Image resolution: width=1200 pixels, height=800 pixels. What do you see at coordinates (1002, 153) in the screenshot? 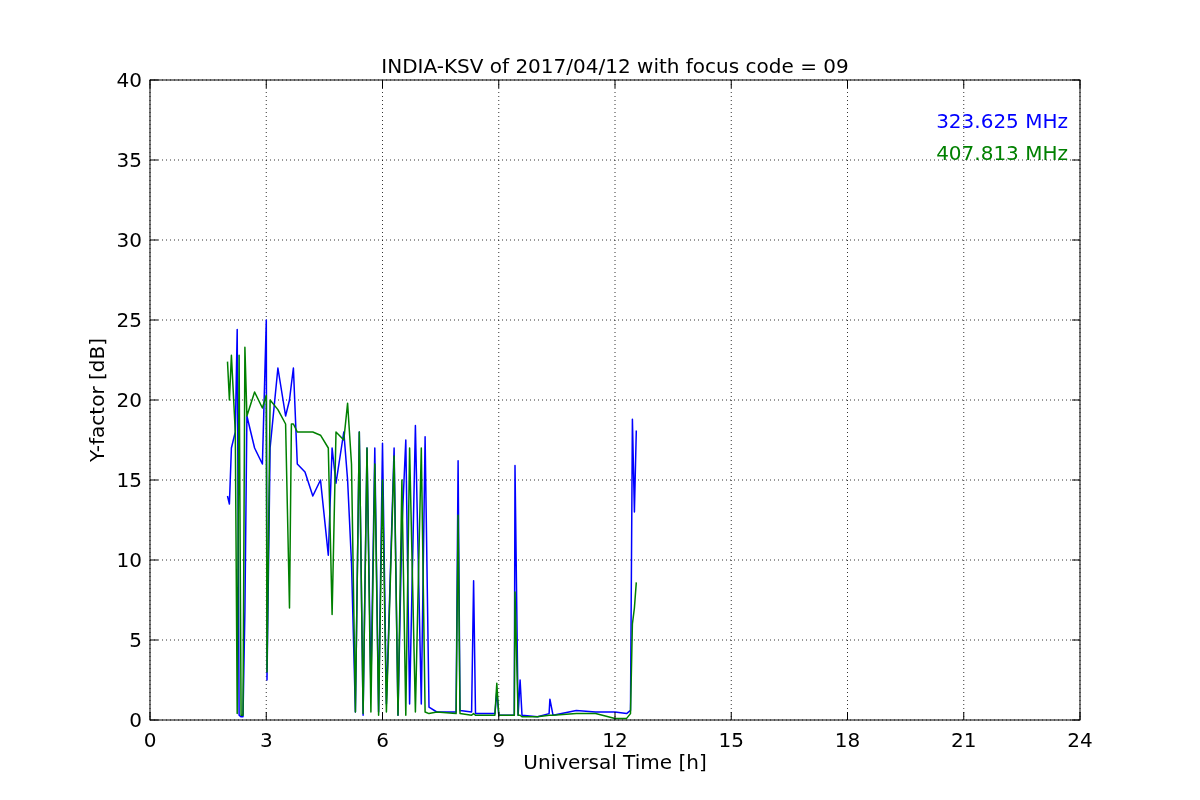
I see `legend-label: 407.813 MHz` at bounding box center [1002, 153].